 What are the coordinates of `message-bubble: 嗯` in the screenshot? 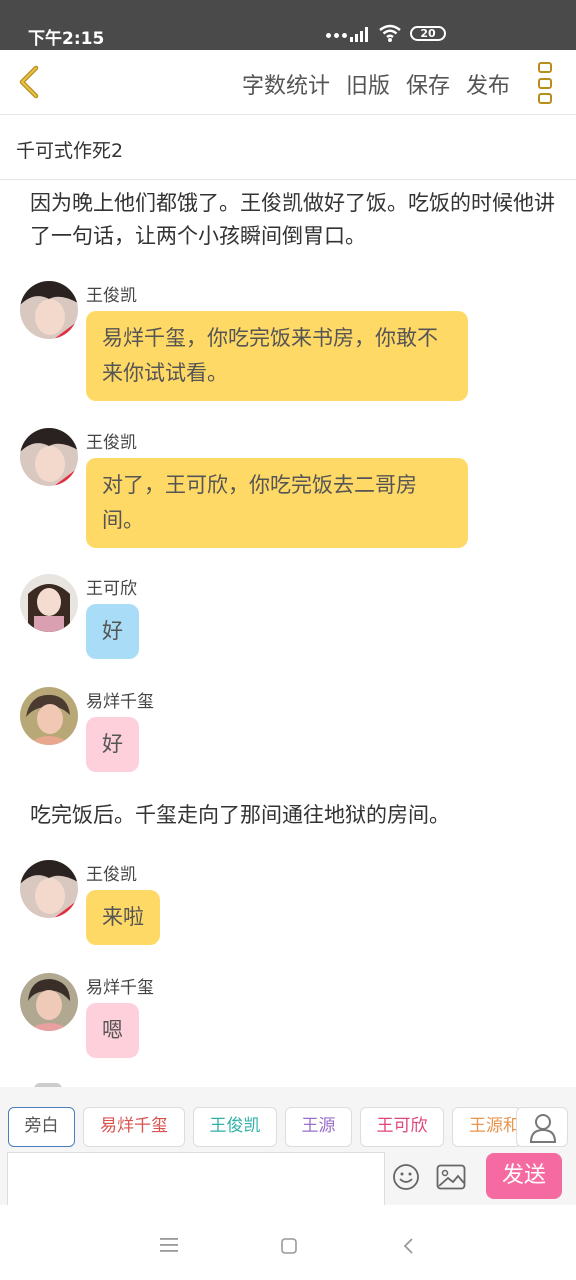 It's located at (112, 1030).